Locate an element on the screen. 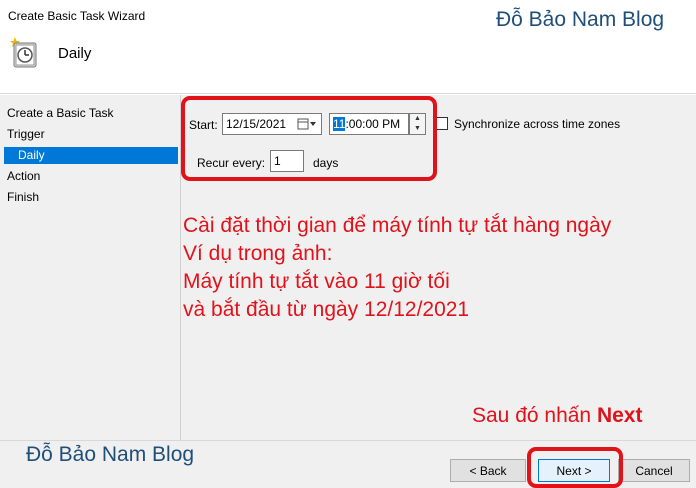  watermark-top: Đỗ Bảo Nam Blog is located at coordinates (580, 19).